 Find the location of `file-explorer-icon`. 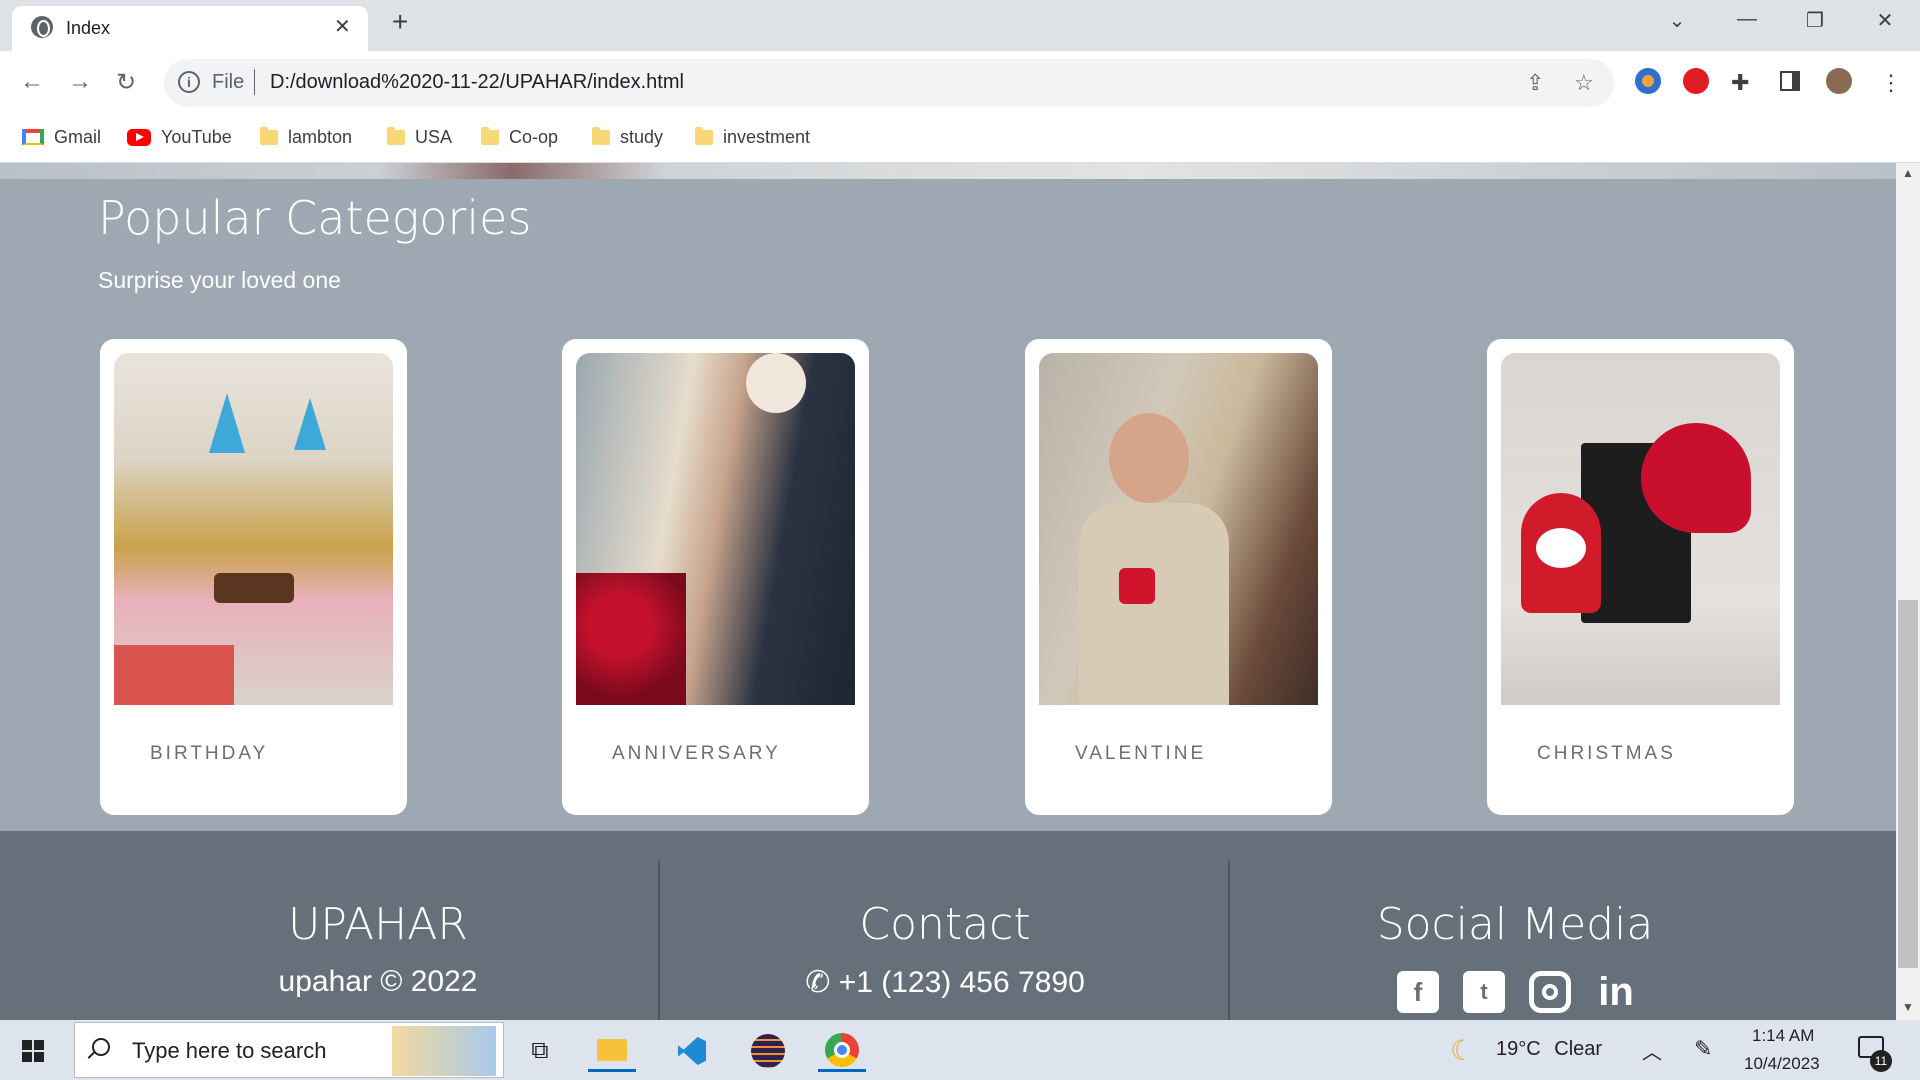

file-explorer-icon is located at coordinates (612, 1051).